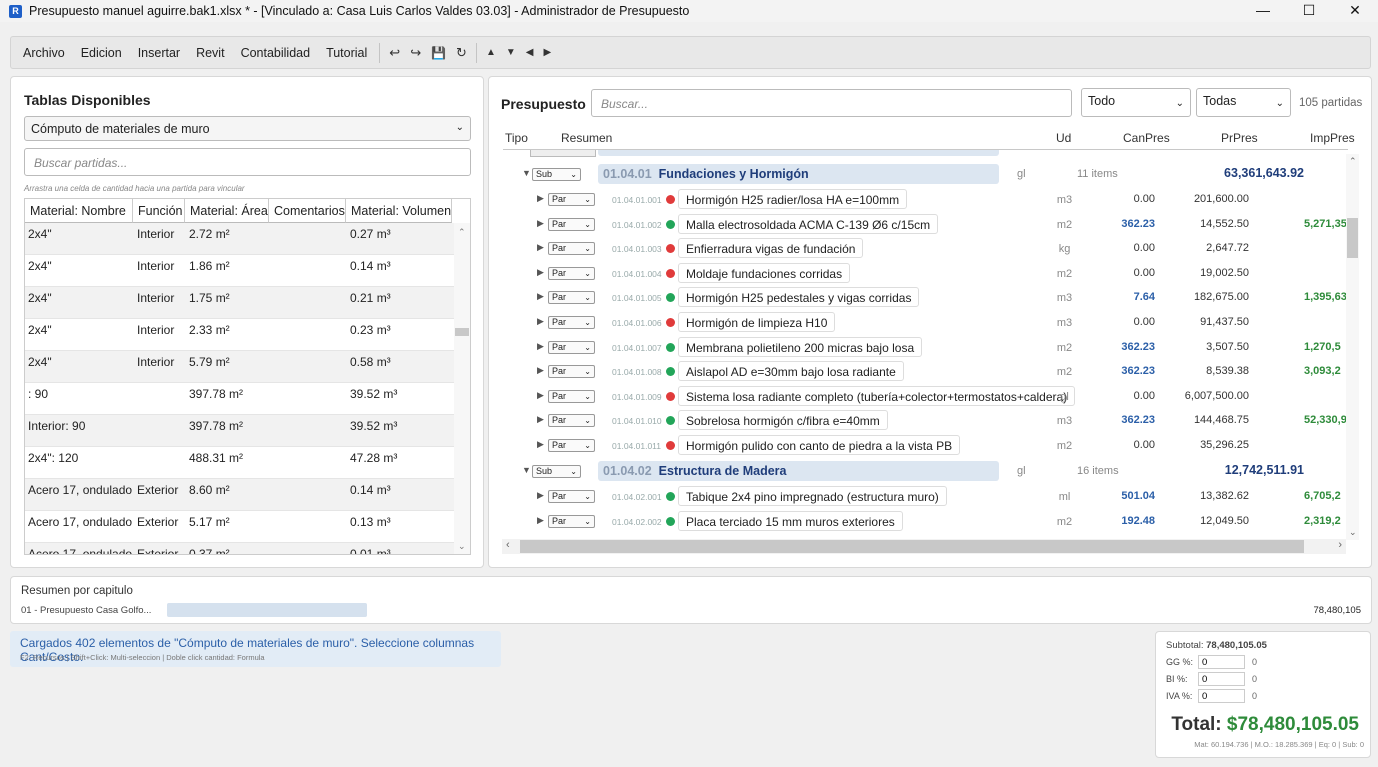 Image resolution: width=1378 pixels, height=767 pixels. Describe the element at coordinates (101, 53) in the screenshot. I see `menu-edicion: Edicion` at that location.